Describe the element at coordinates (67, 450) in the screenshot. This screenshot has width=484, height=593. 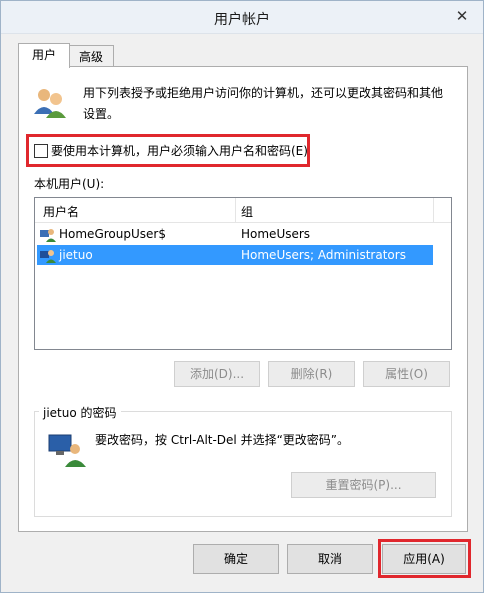
I see `computer-user-icon` at that location.